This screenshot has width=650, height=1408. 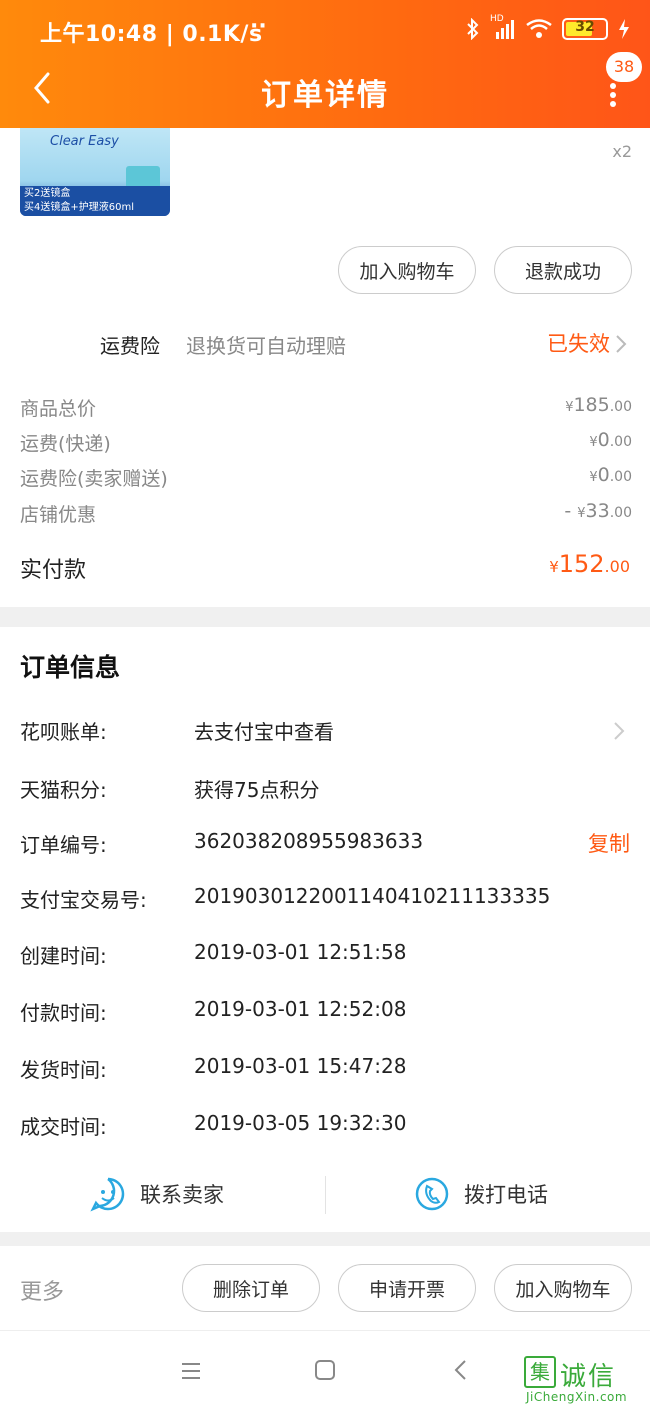 I want to click on price-row-insurance: 运费险(卖家赠送) ¥0.00, so click(x=326, y=477).